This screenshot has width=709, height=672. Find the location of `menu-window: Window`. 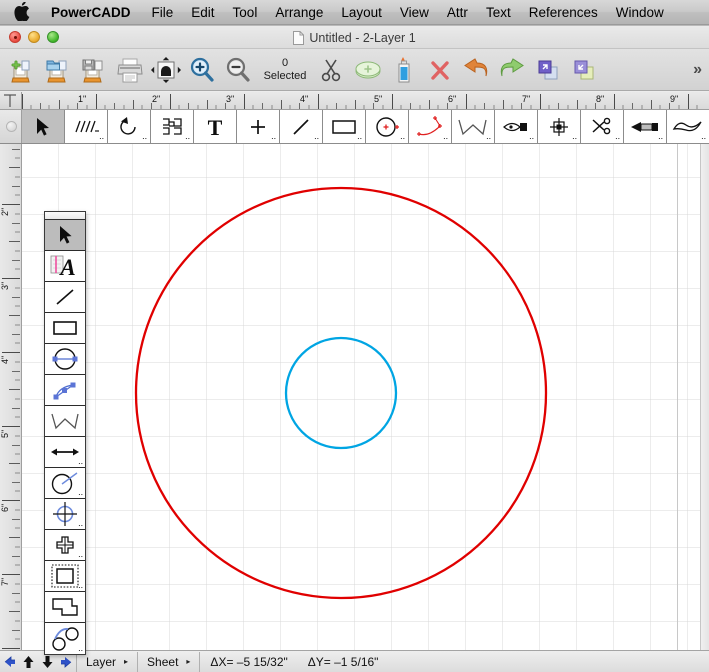

menu-window: Window is located at coordinates (640, 12).